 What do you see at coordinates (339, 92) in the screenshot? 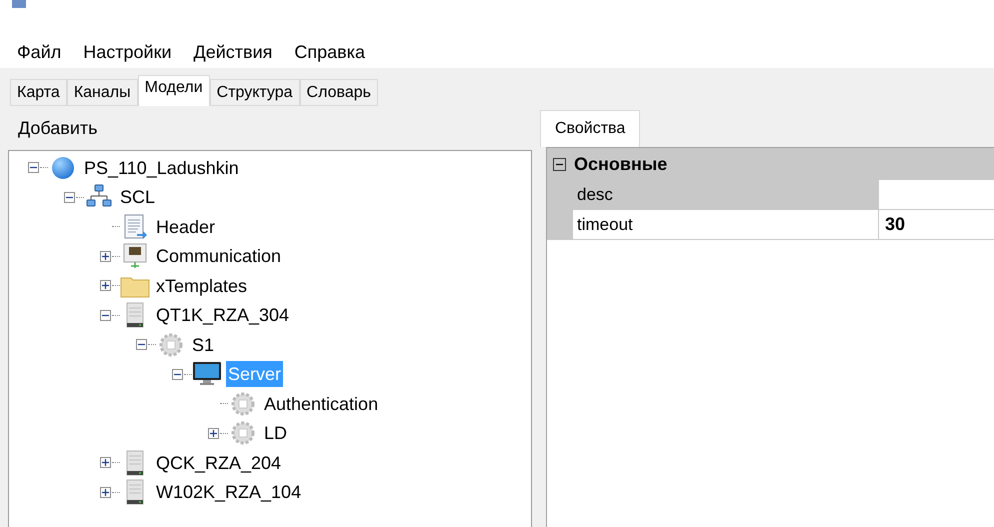
I see `tab: Словарь` at bounding box center [339, 92].